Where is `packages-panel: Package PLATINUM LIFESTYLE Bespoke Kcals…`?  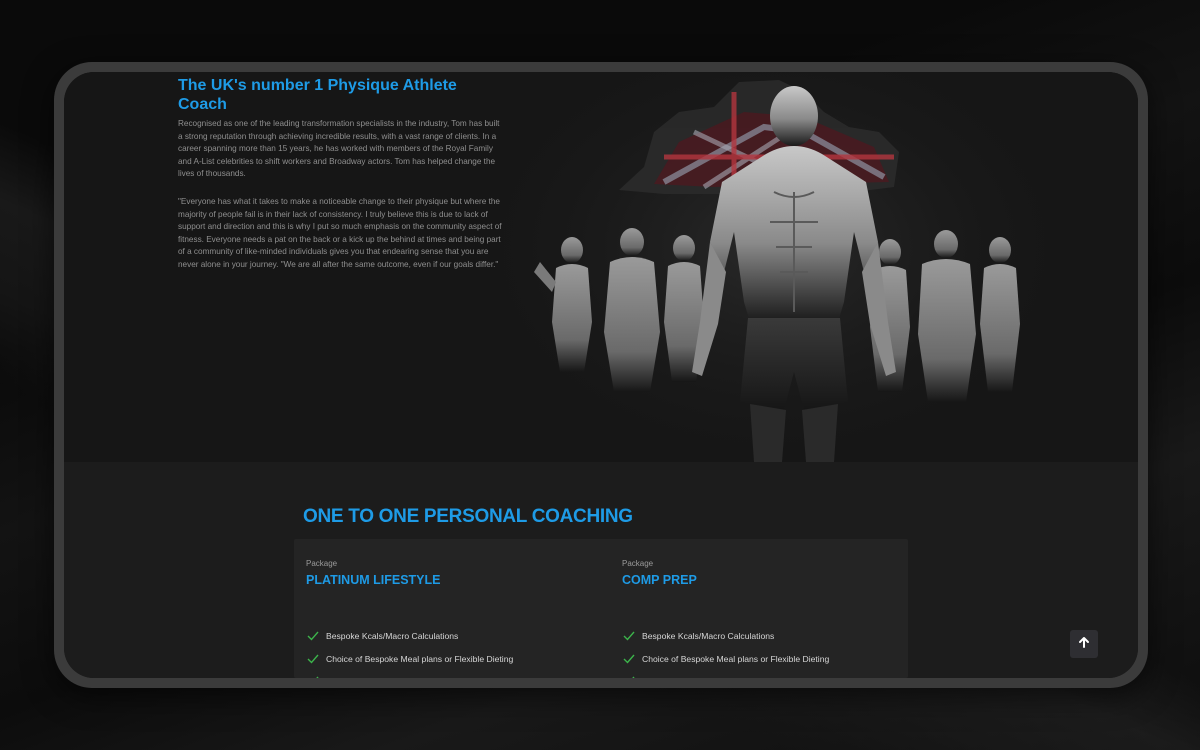
packages-panel: Package PLATINUM LIFESTYLE Bespoke Kcals… is located at coordinates (601, 608).